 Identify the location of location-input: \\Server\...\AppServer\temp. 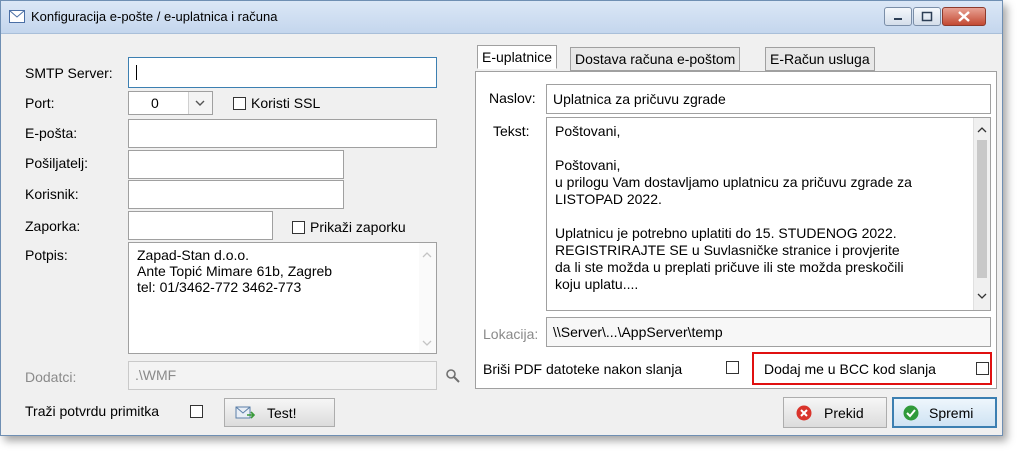
(768, 332).